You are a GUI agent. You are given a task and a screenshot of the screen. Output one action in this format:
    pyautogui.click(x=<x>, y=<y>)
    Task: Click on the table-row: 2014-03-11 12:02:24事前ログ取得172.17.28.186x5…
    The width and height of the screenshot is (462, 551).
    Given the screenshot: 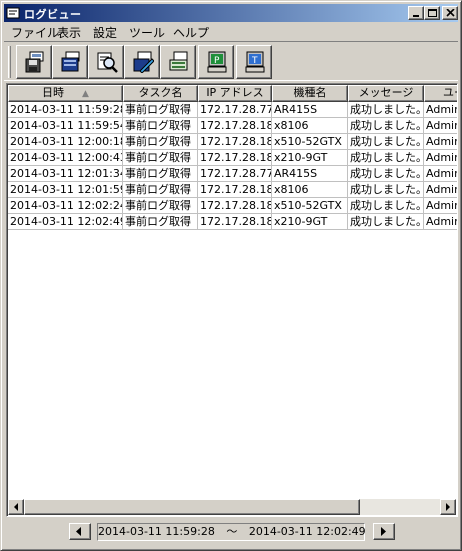 What is the action you would take?
    pyautogui.click(x=232, y=206)
    